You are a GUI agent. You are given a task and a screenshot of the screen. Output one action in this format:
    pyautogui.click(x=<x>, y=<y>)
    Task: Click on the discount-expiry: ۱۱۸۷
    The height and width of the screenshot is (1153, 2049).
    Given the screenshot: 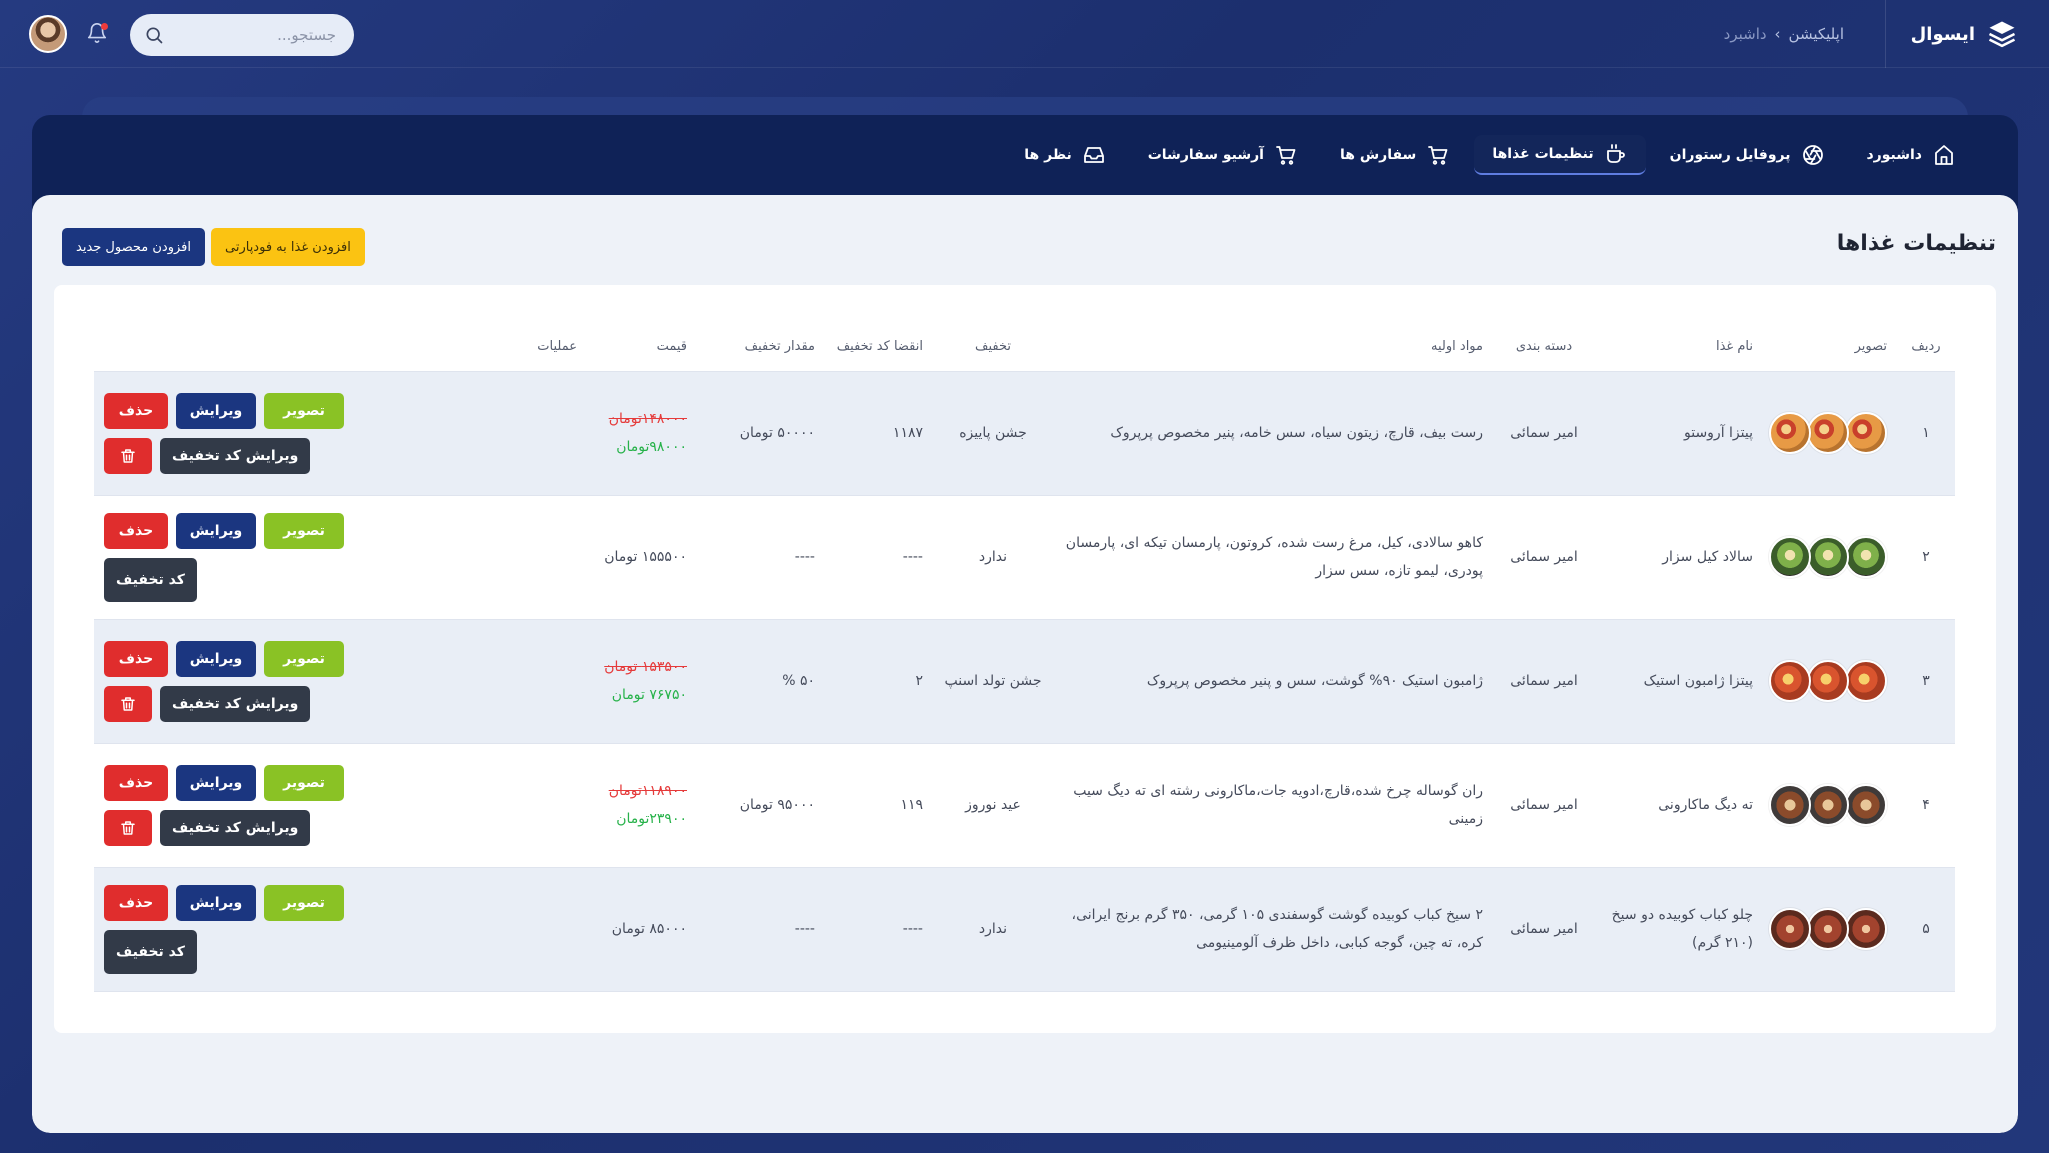 What is the action you would take?
    pyautogui.click(x=907, y=433)
    